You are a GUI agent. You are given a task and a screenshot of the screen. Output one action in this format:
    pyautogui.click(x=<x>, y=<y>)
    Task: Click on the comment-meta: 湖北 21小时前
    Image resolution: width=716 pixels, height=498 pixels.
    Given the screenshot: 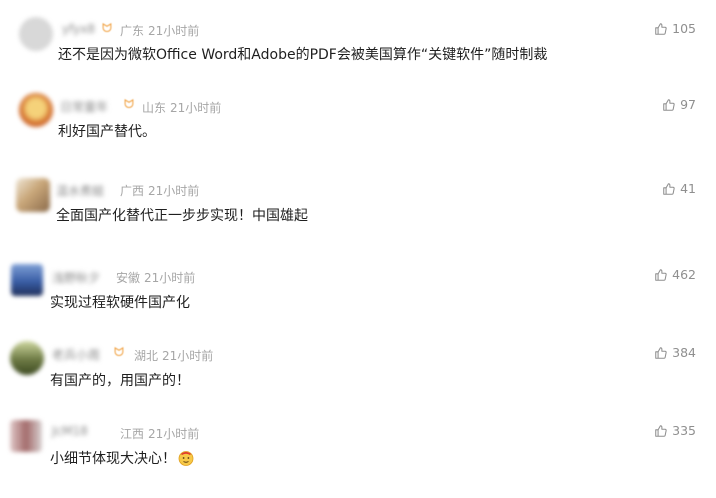 What is the action you would take?
    pyautogui.click(x=175, y=355)
    